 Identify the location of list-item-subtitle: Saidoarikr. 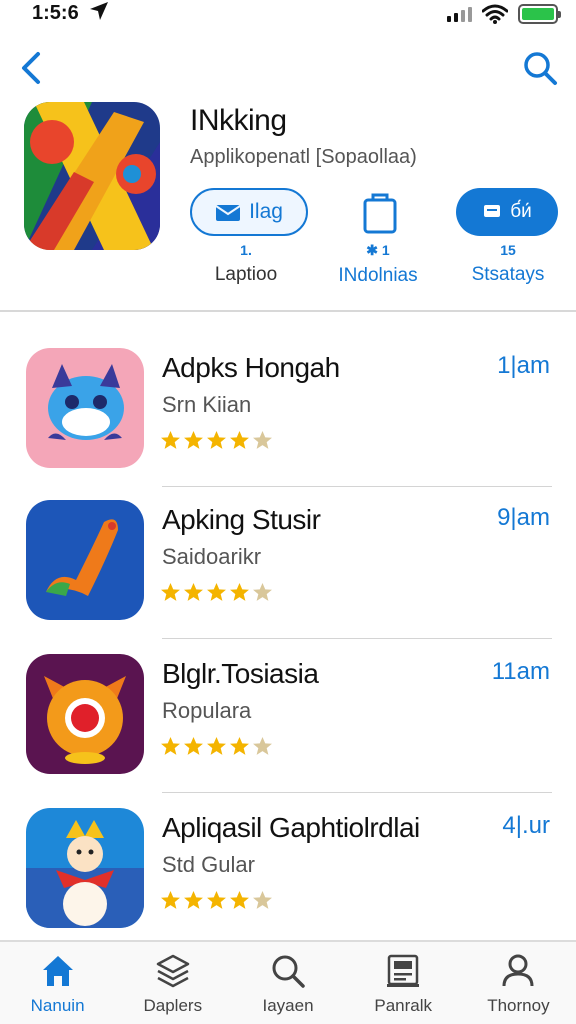
(212, 556).